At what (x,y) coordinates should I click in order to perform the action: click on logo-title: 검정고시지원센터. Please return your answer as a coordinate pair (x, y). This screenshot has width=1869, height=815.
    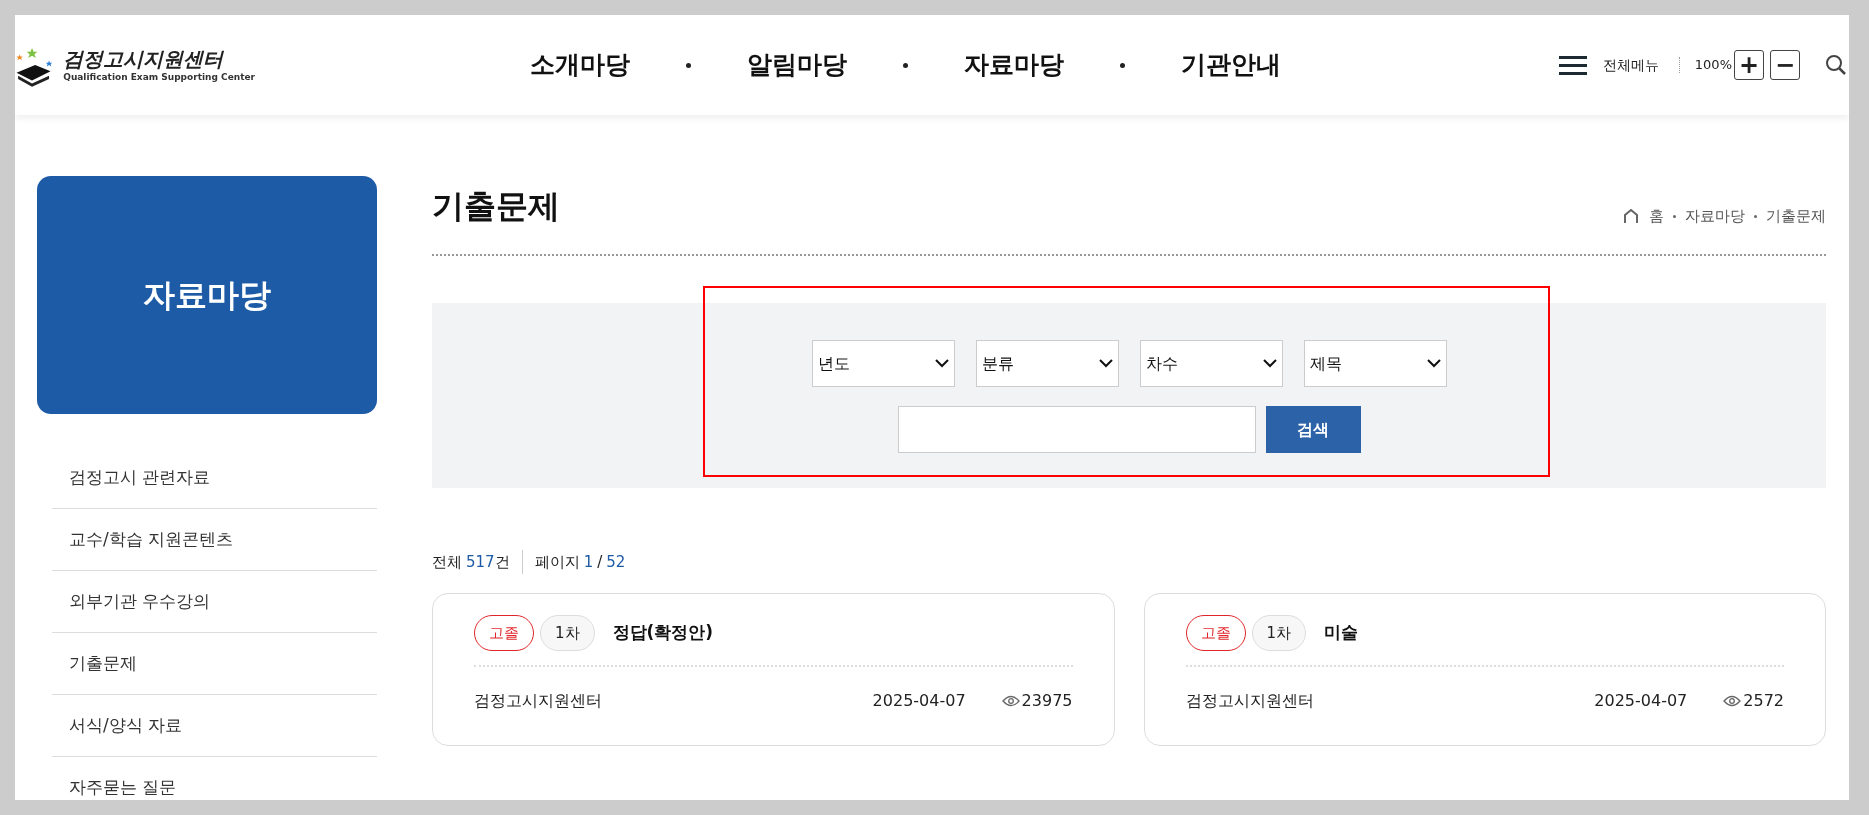
    Looking at the image, I should click on (159, 58).